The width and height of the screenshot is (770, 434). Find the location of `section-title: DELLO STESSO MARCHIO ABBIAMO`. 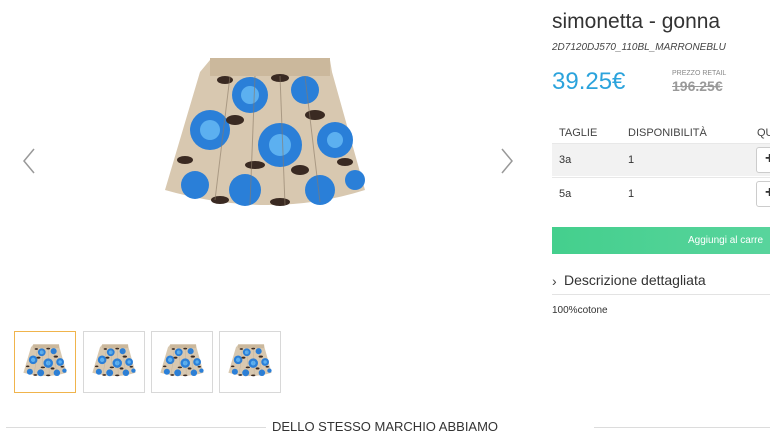

section-title: DELLO STESSO MARCHIO ABBIAMO is located at coordinates (385, 426).